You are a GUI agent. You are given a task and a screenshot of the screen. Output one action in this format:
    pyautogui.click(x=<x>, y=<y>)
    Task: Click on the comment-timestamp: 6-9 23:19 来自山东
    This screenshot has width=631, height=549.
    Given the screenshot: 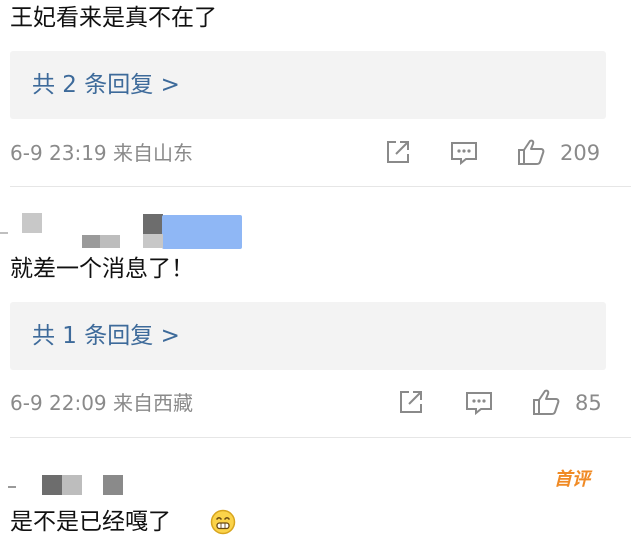 What is the action you would take?
    pyautogui.click(x=102, y=153)
    